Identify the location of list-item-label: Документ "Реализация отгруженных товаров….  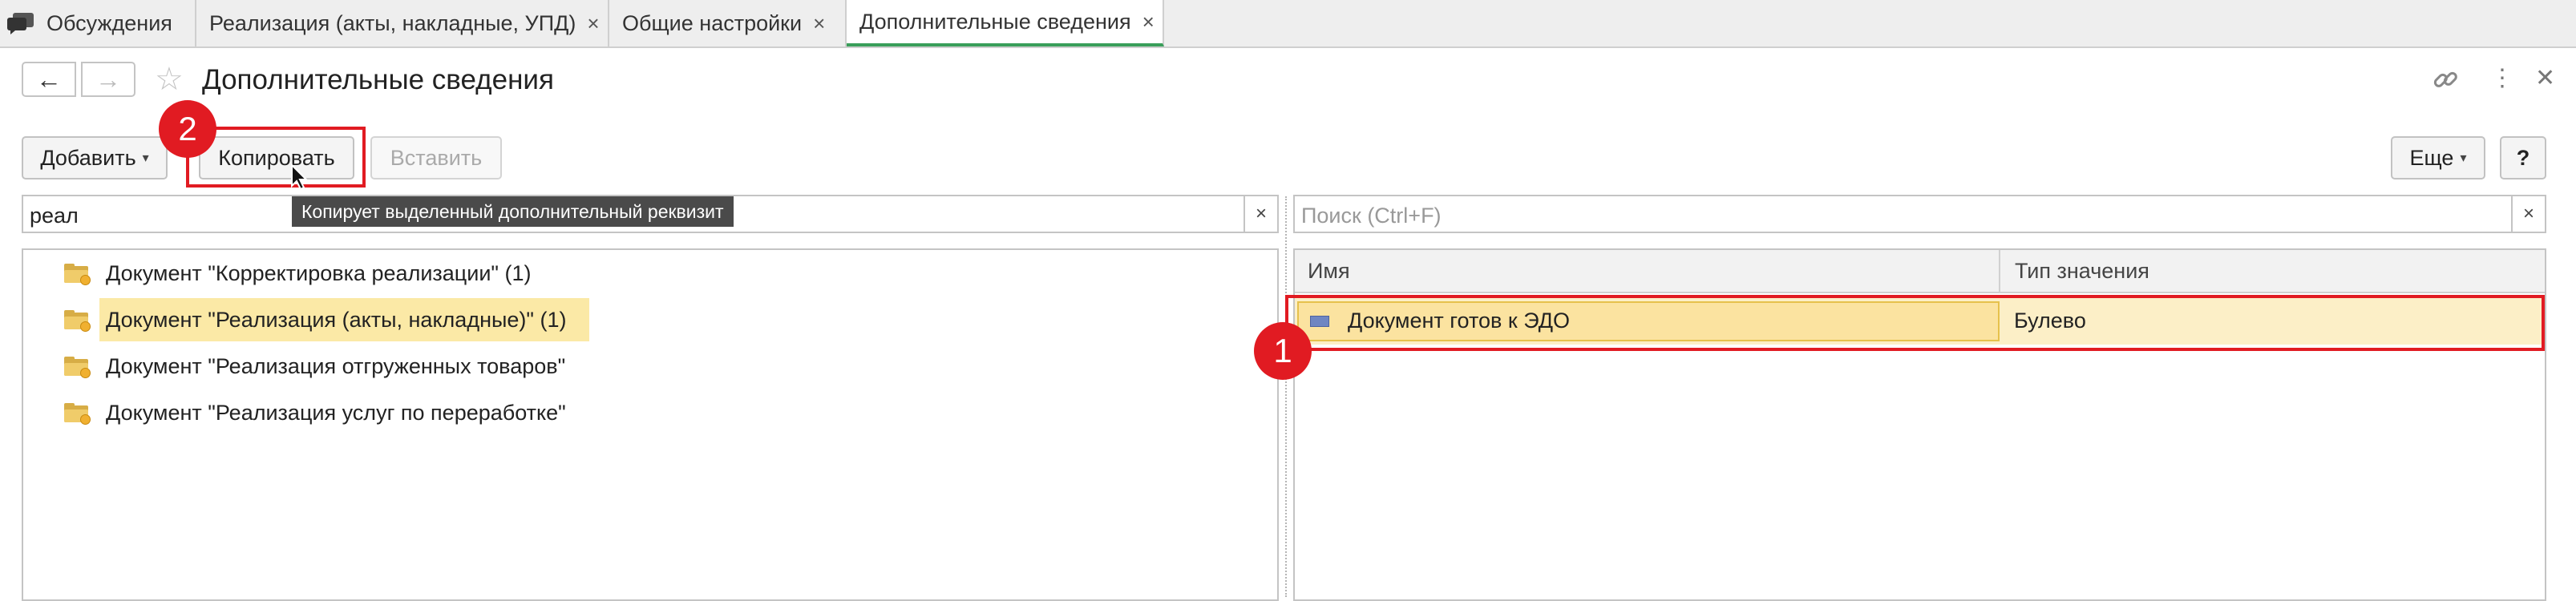
(336, 365).